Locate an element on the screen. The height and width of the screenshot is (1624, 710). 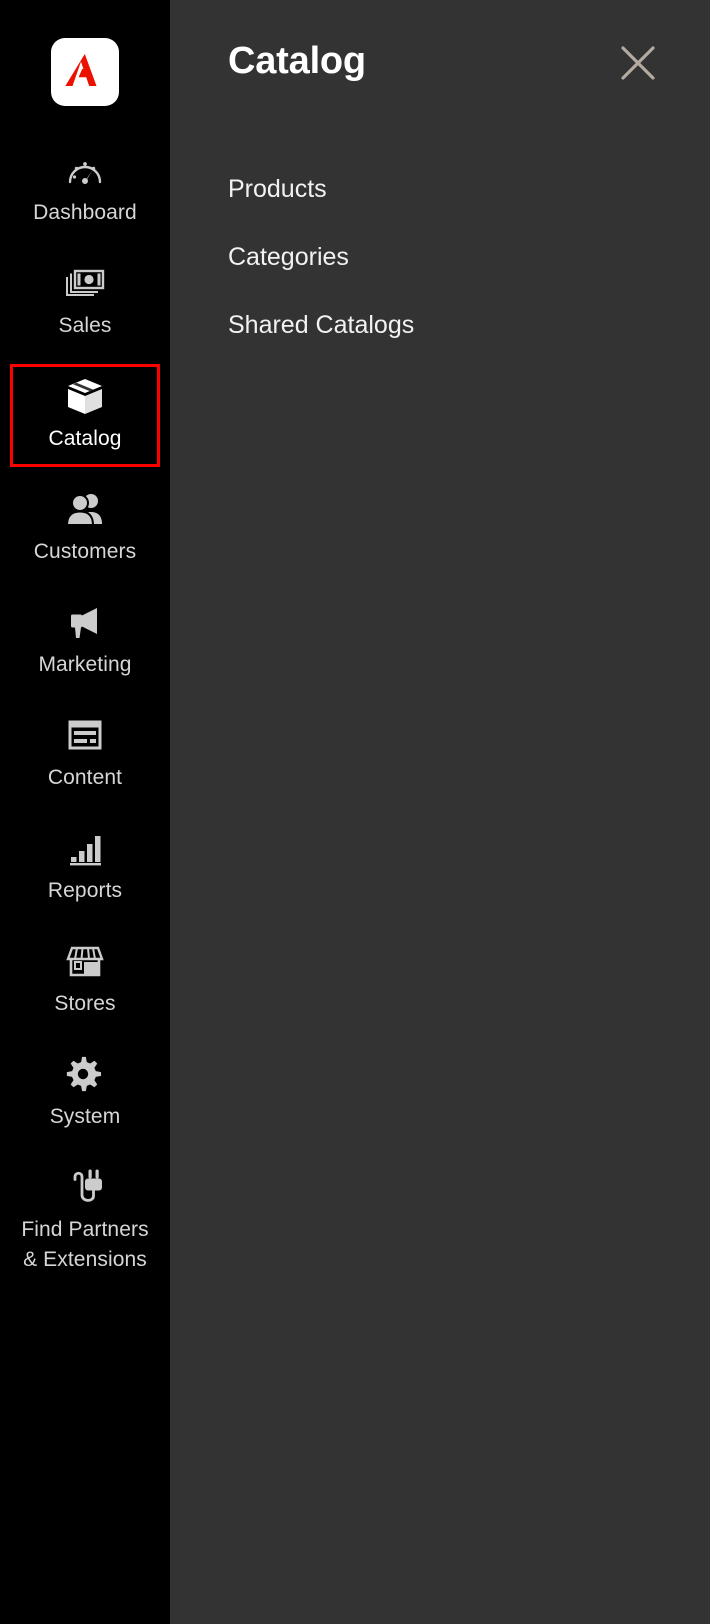
sidebar-item-label: Dashboard is located at coordinates (85, 212).